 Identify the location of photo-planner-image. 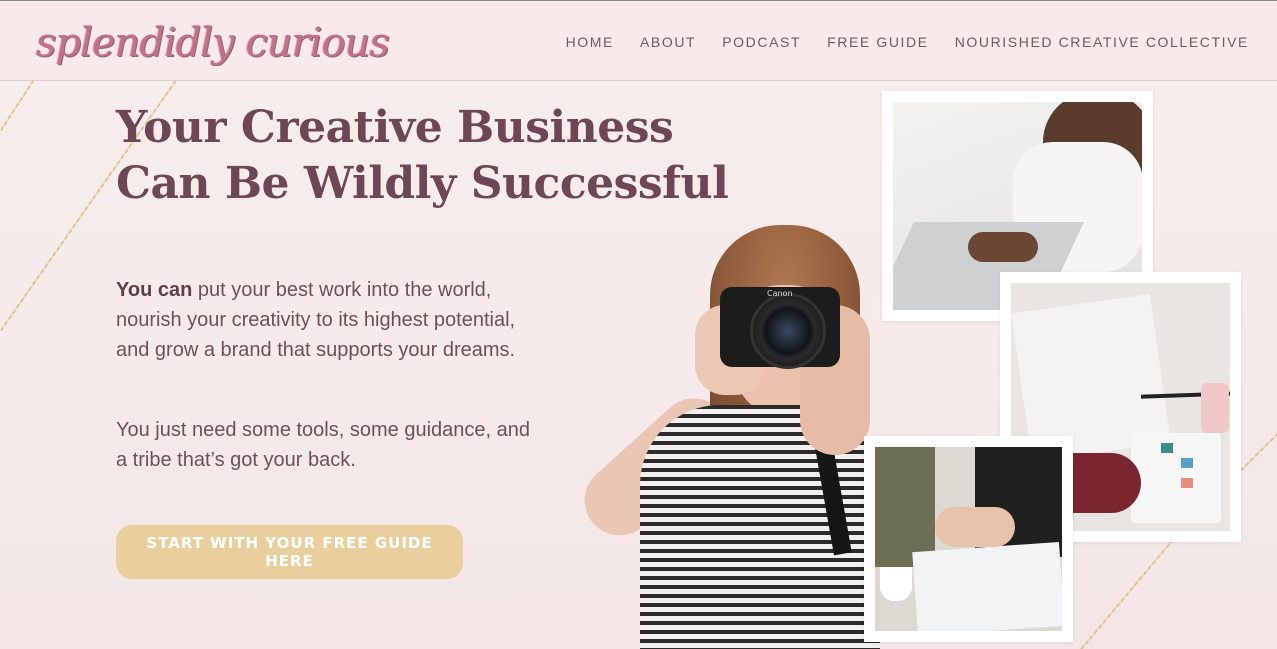
(968, 539).